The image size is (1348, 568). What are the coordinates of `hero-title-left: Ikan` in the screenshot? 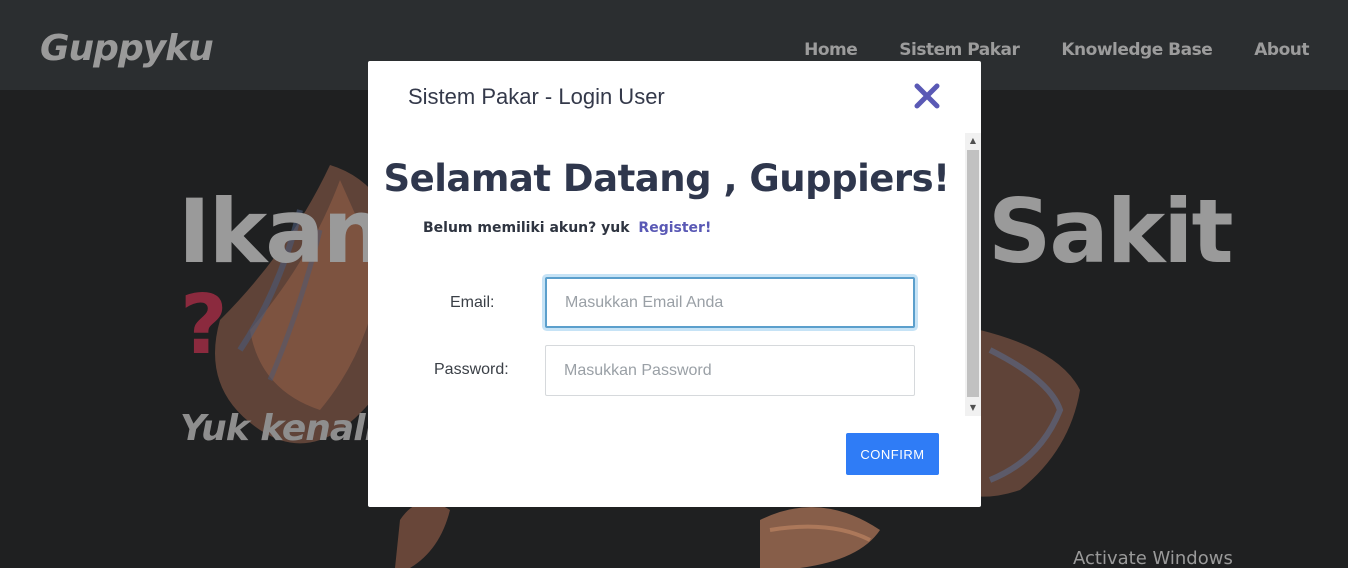 It's located at (281, 231).